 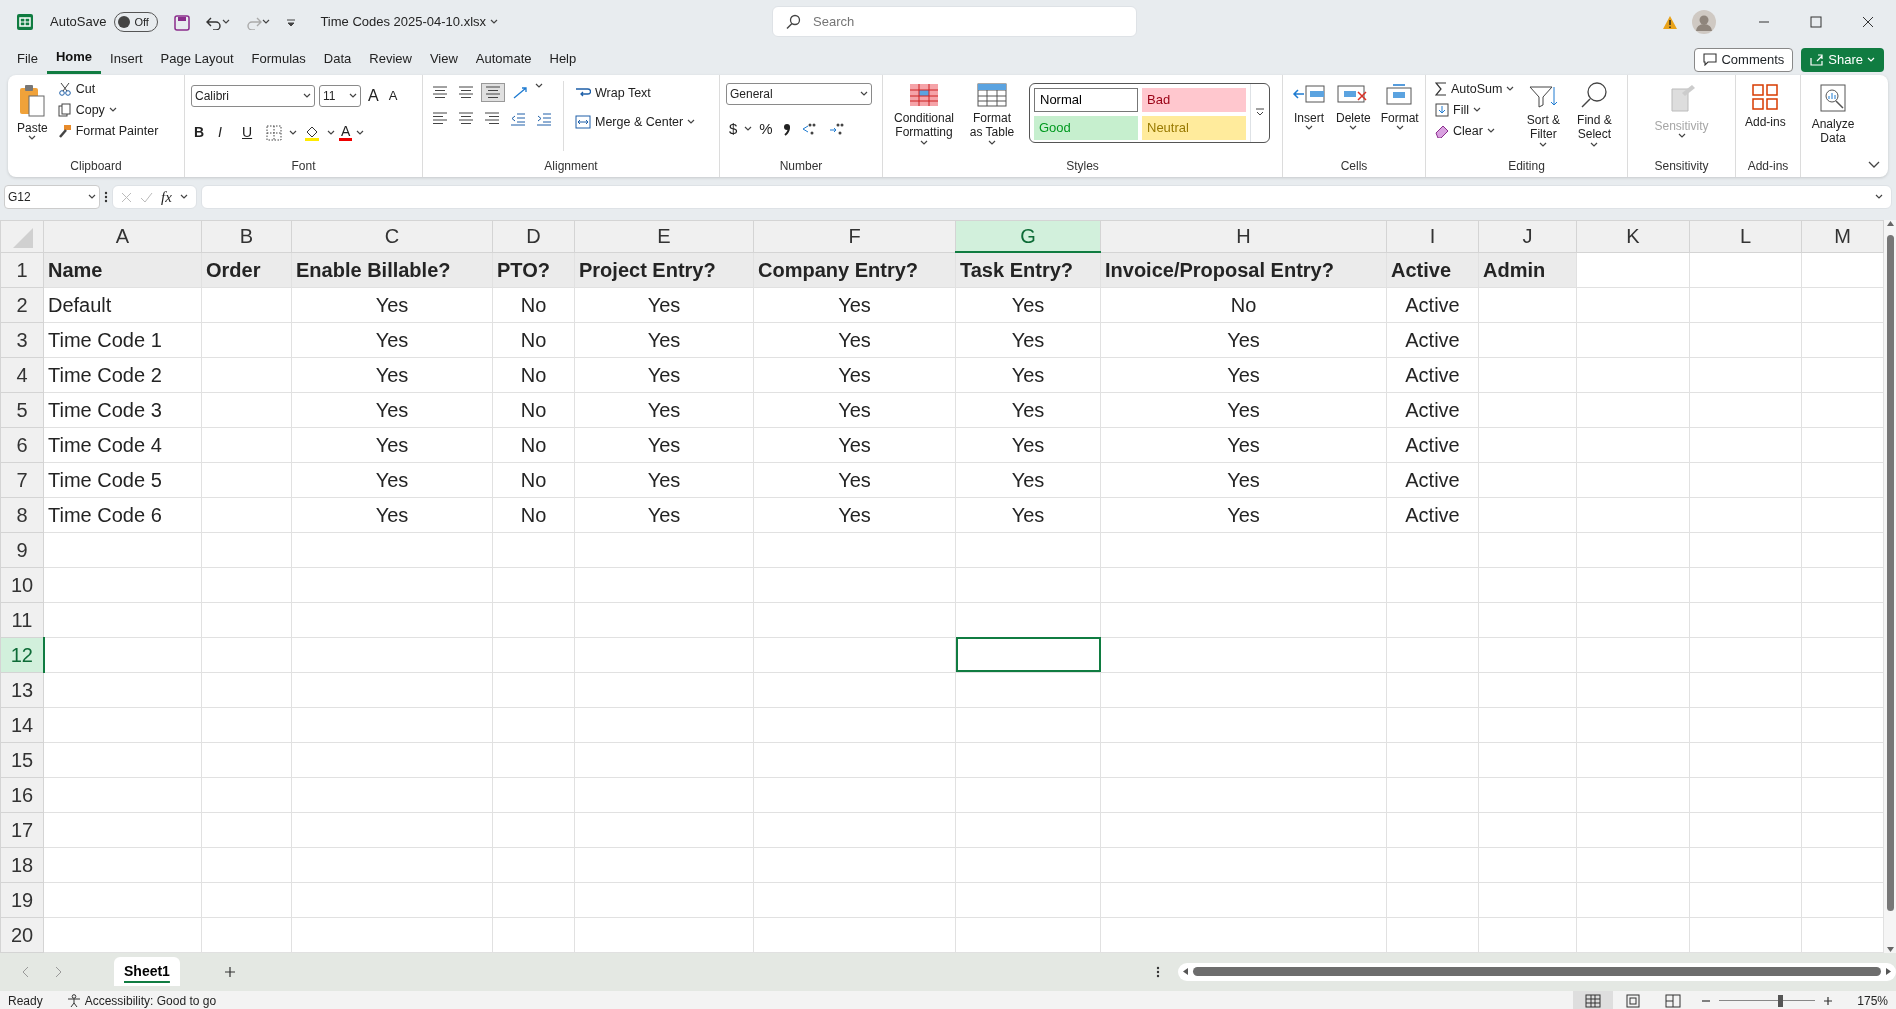 I want to click on currency-button: $, so click(x=733, y=129).